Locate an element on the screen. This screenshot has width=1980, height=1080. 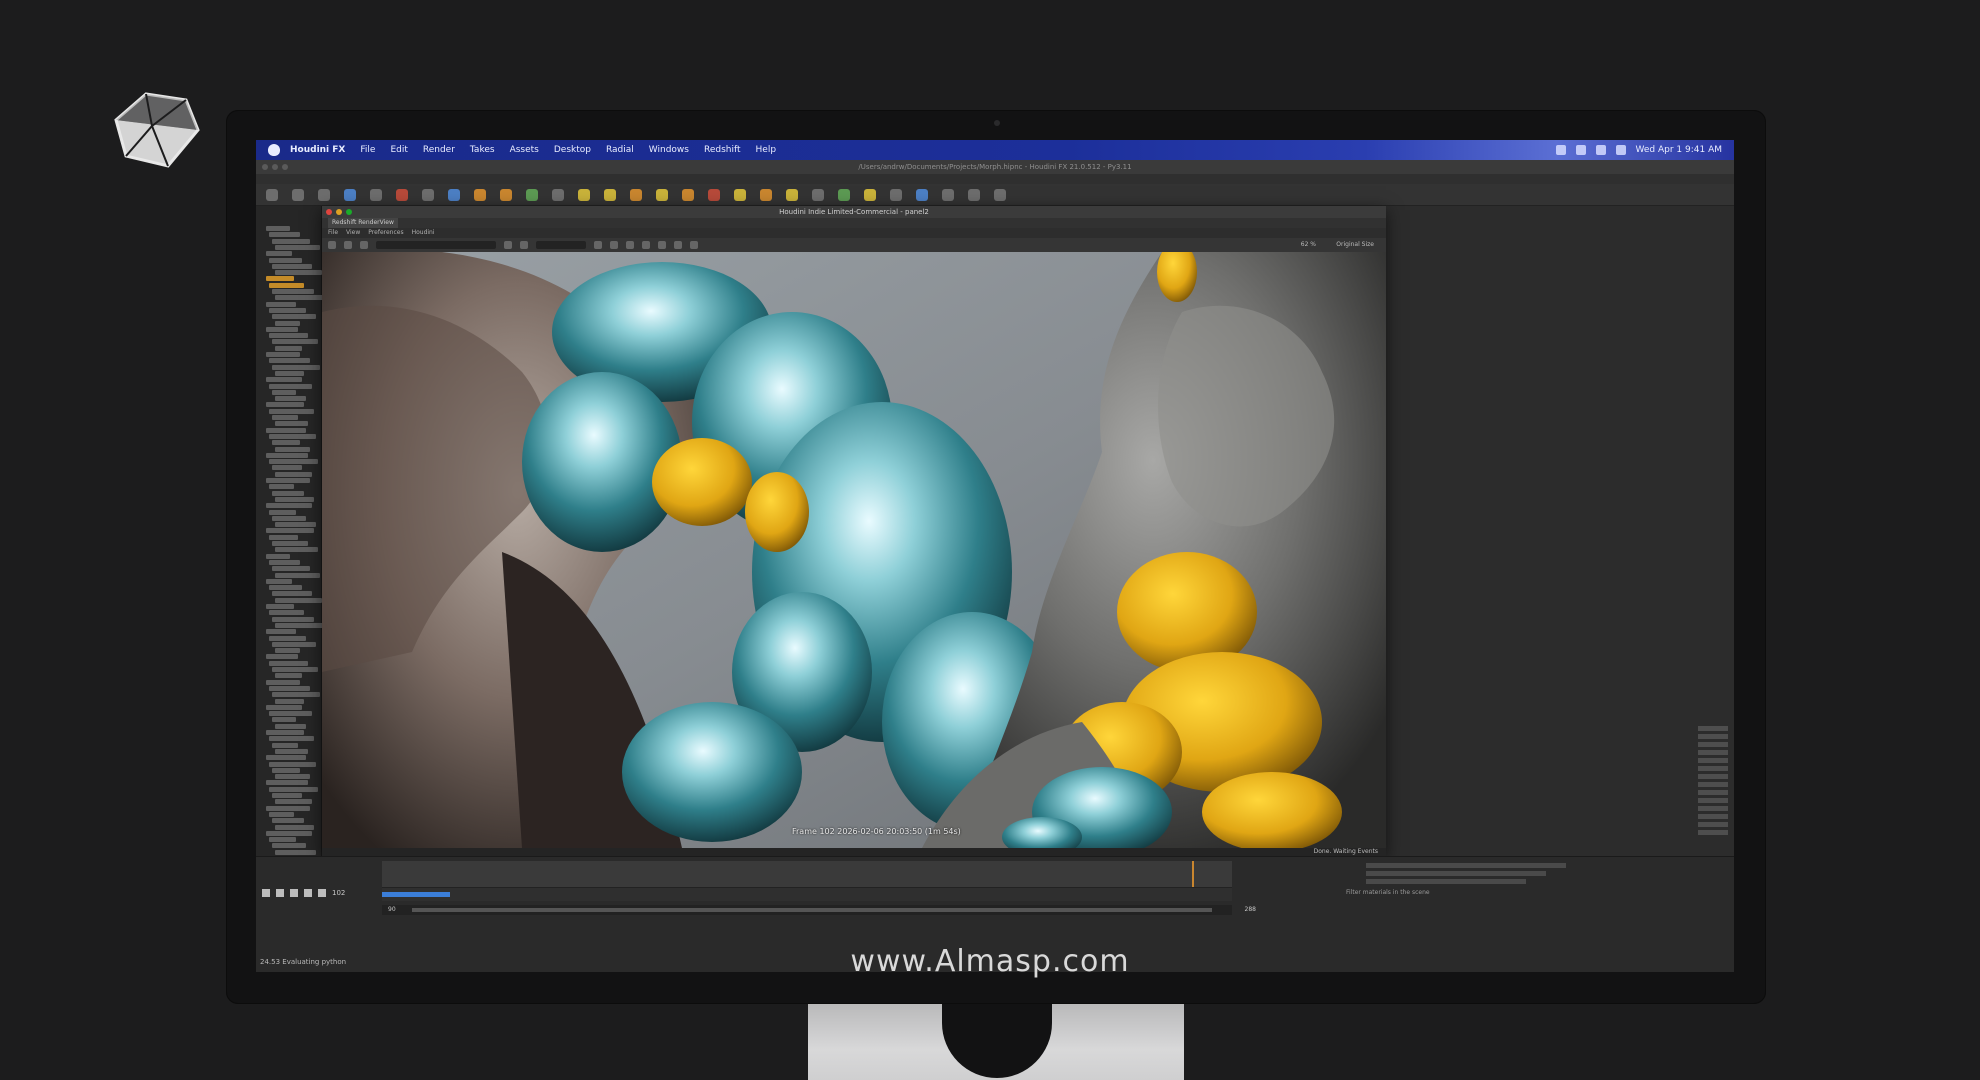
menu-file: File is located at coordinates (367, 150).